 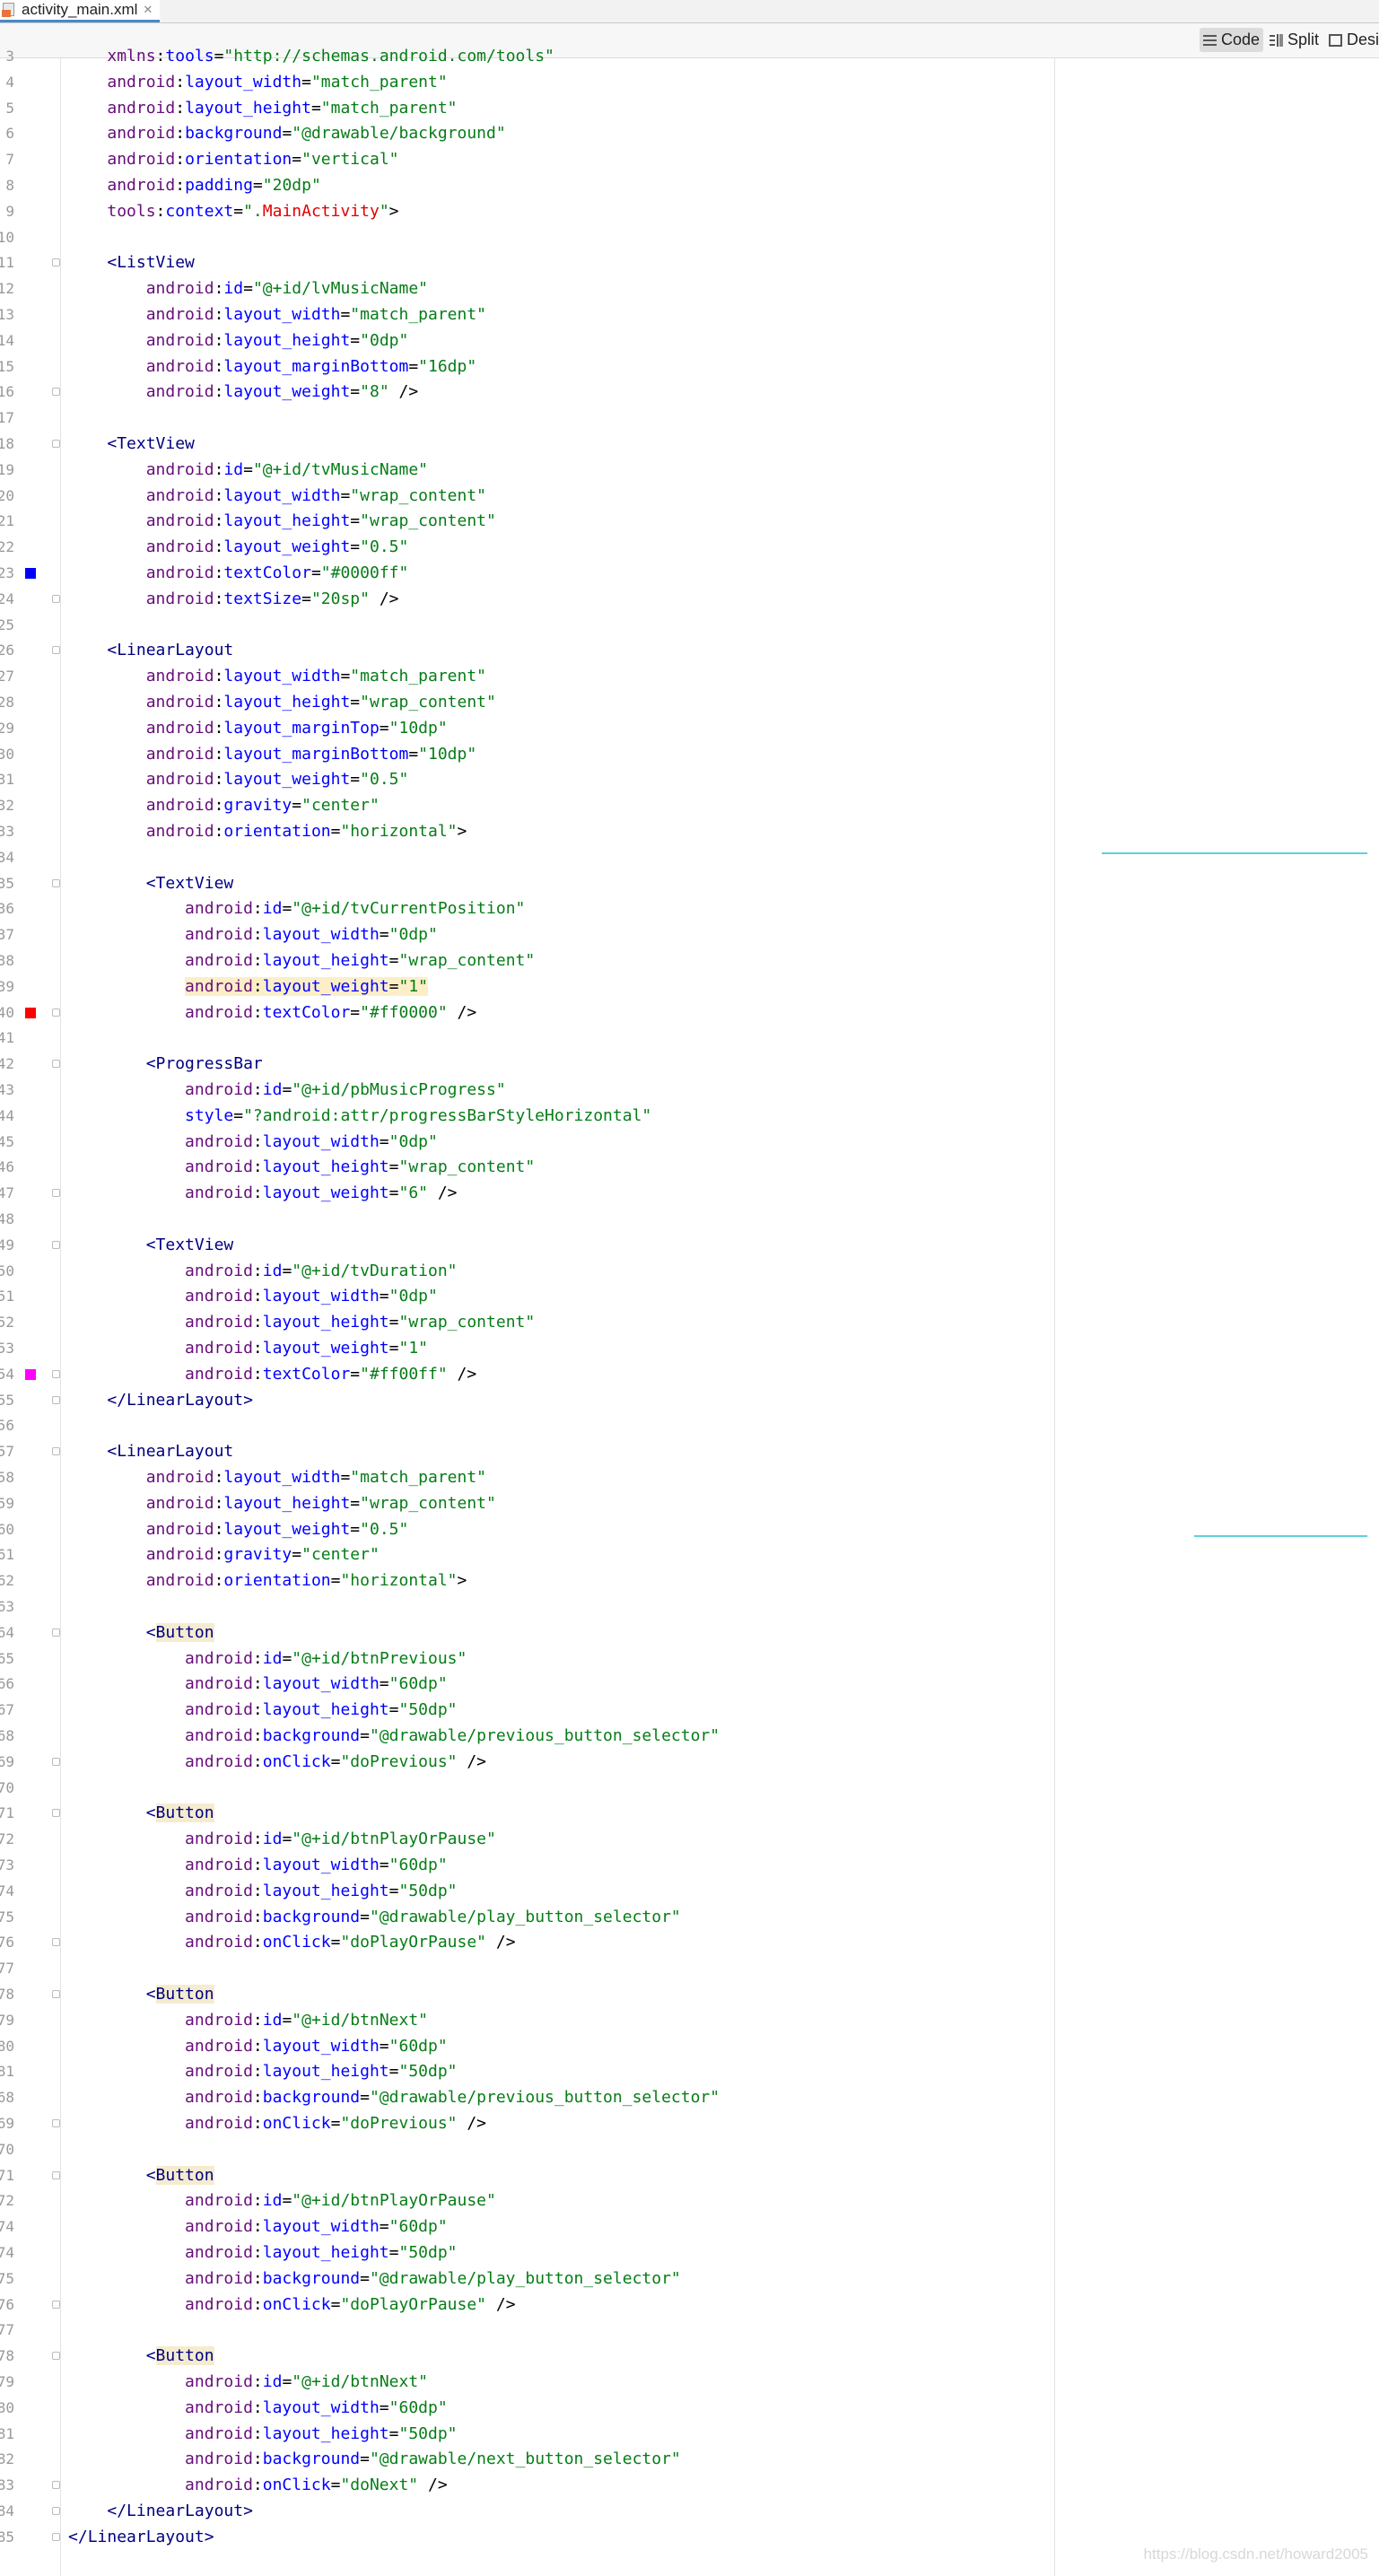 What do you see at coordinates (527, 2485) in the screenshot?
I see `code-line: 83 android:onClick="doNext" />` at bounding box center [527, 2485].